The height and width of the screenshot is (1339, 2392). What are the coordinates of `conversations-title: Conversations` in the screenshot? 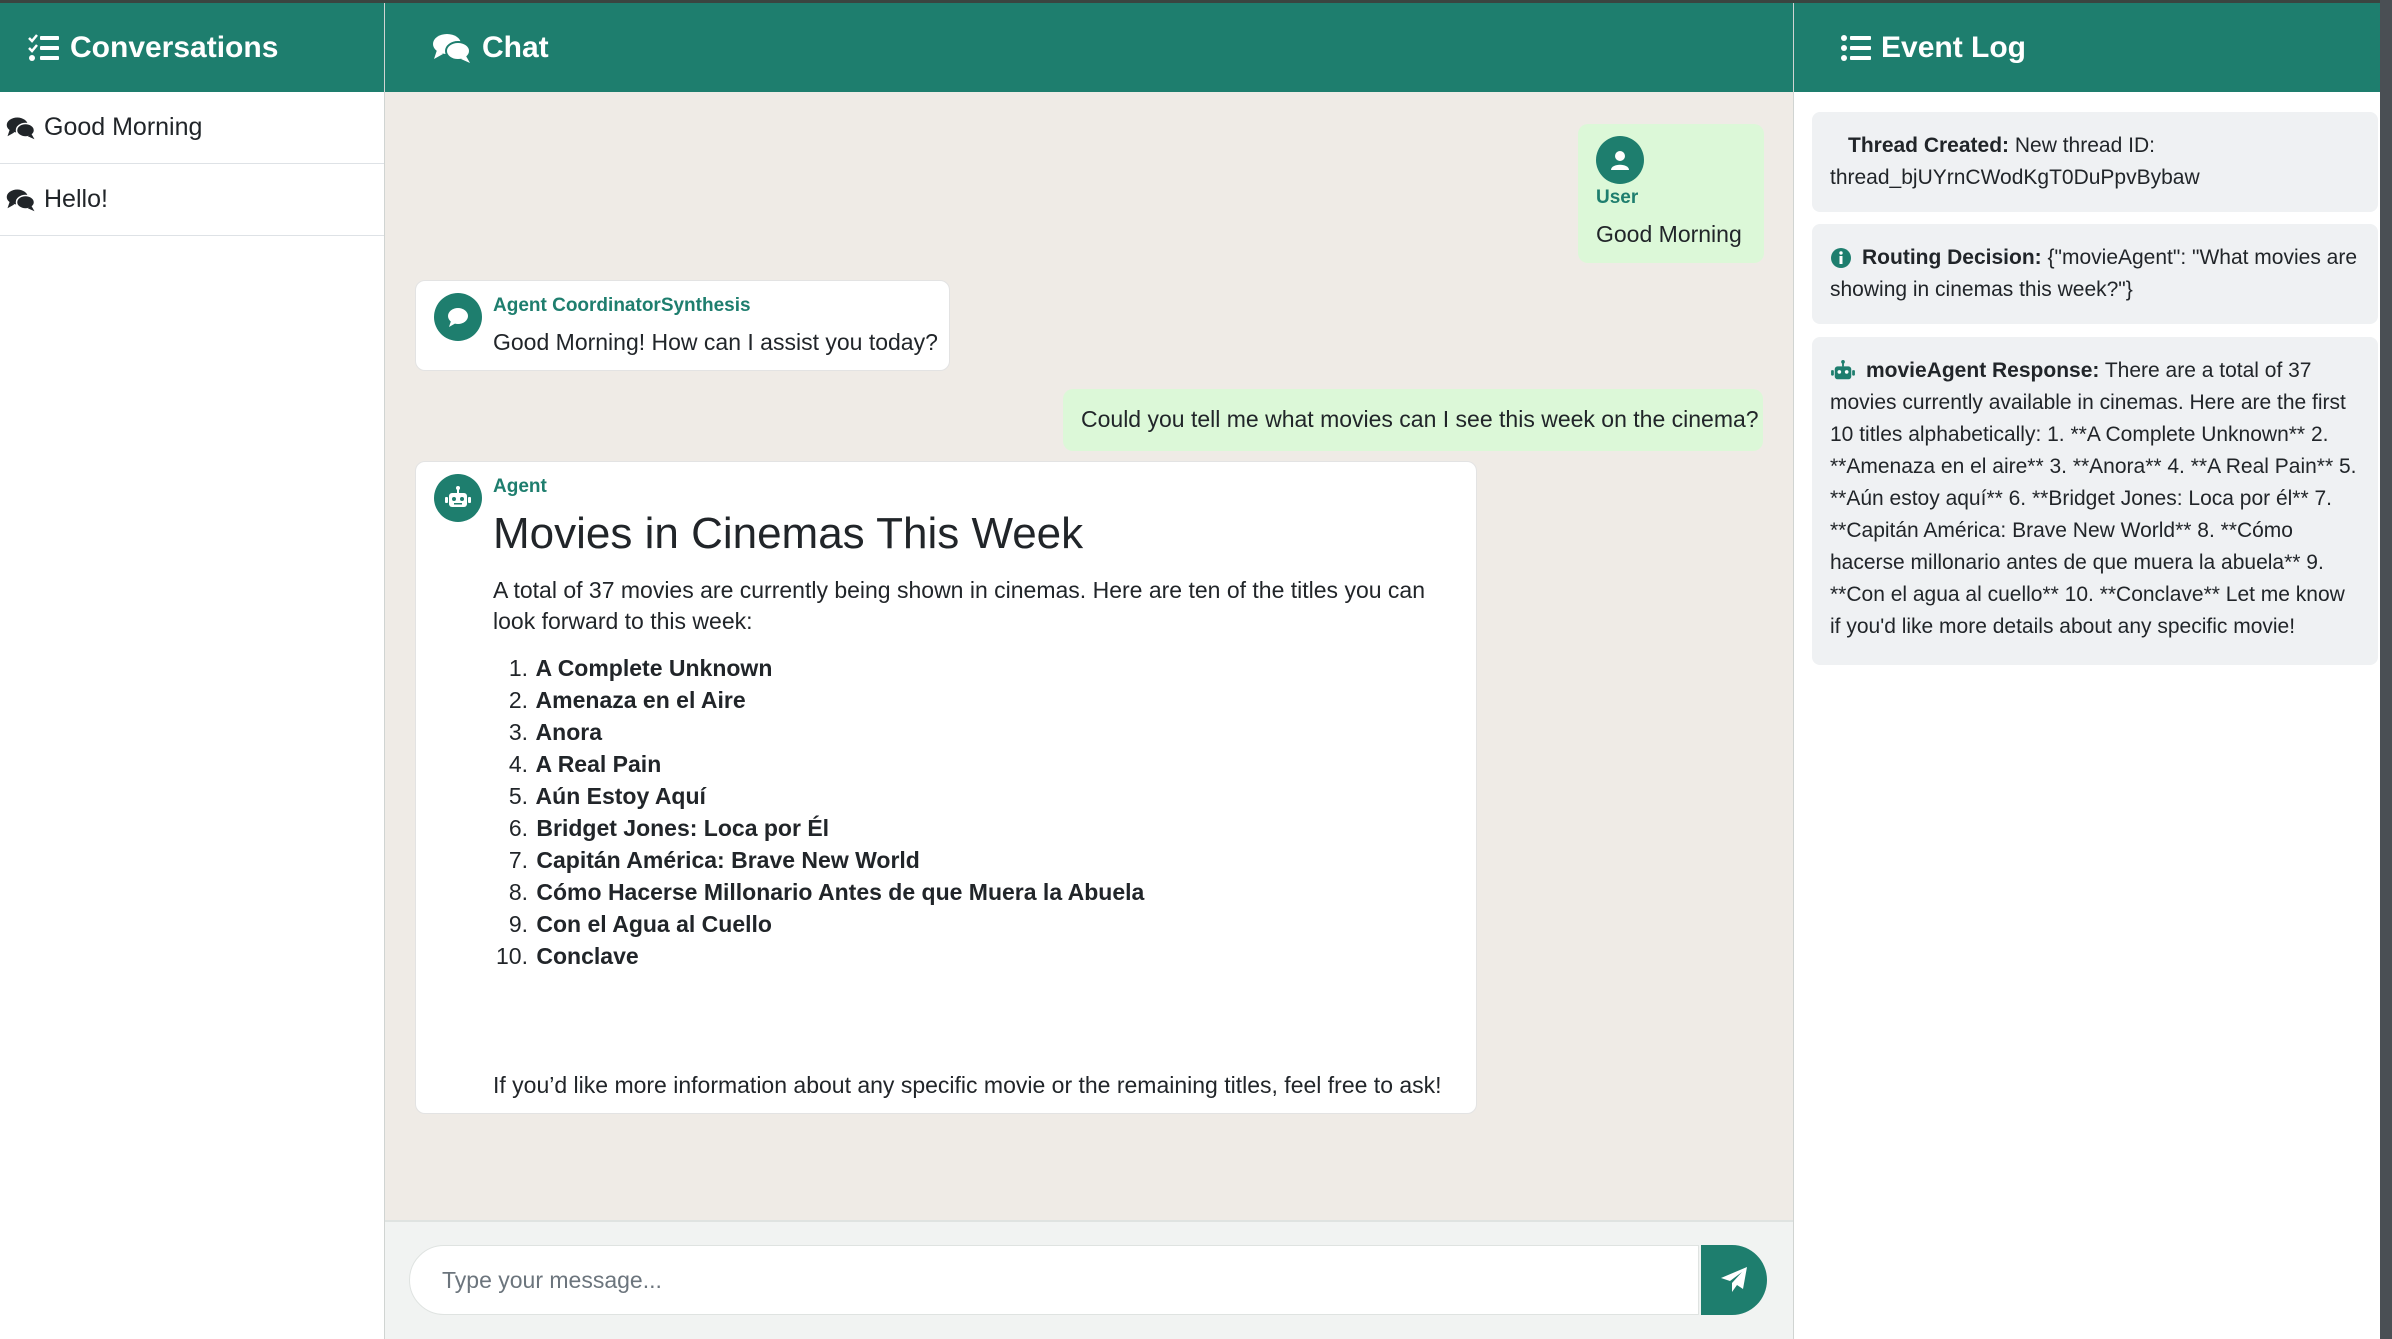 It's located at (174, 47).